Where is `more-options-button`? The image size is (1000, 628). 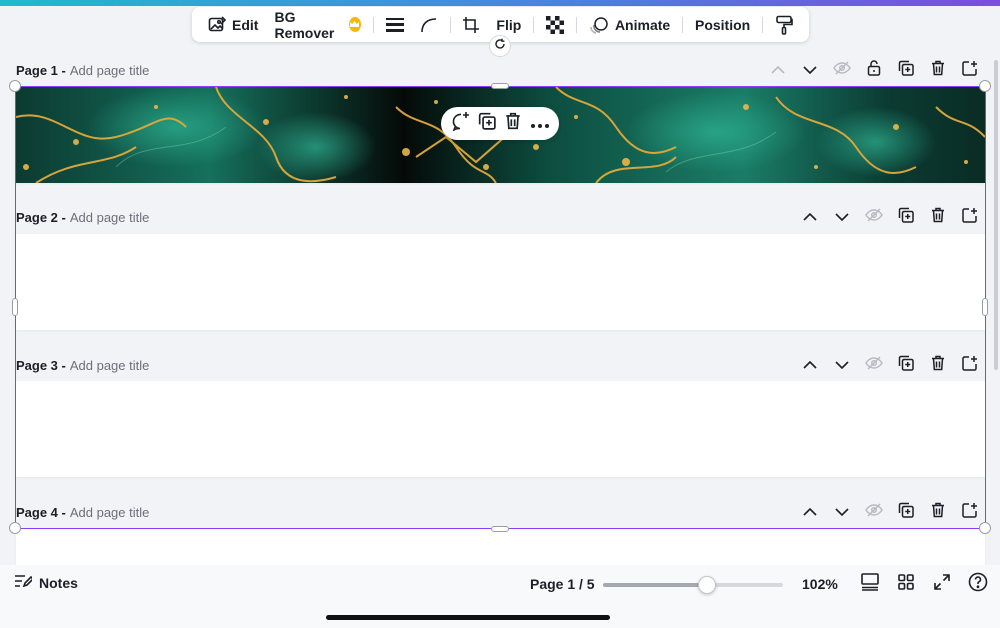 more-options-button is located at coordinates (540, 124).